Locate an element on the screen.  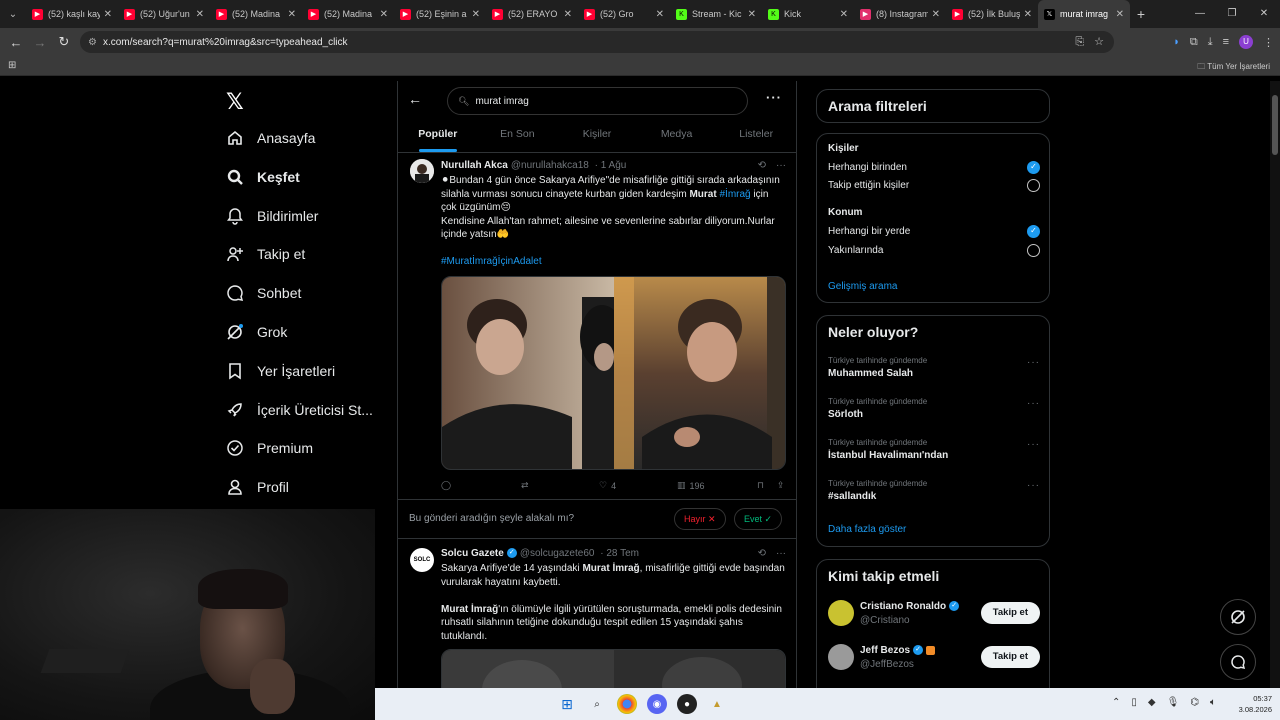
trend-item: Türkiye tarihinde gündemde Sörloth ··· is located at coordinates (934, 408).